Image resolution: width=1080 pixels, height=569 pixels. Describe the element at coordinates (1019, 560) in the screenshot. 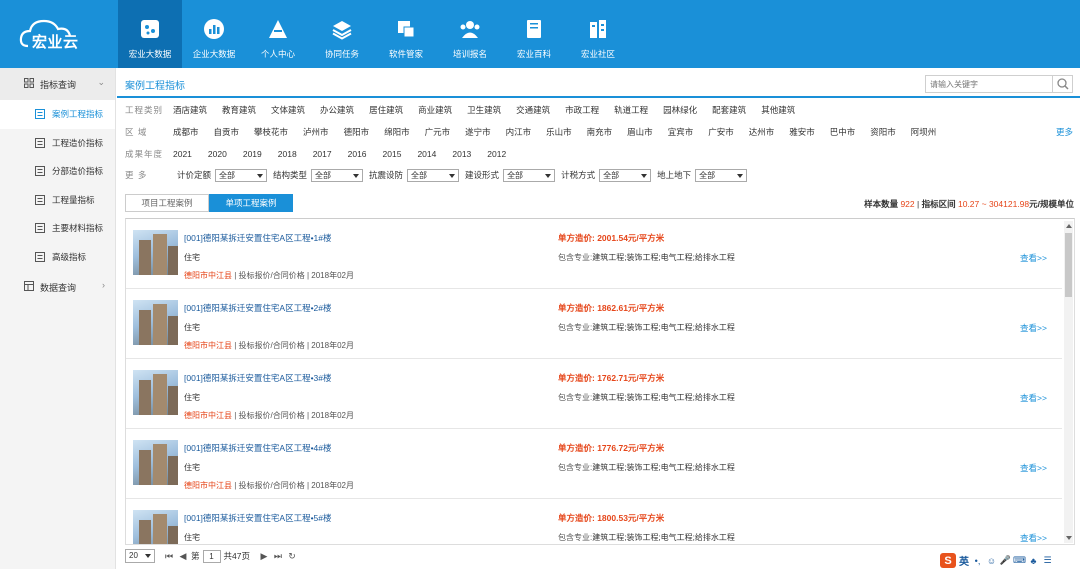

I see `keyboard-icon: ⌨` at that location.